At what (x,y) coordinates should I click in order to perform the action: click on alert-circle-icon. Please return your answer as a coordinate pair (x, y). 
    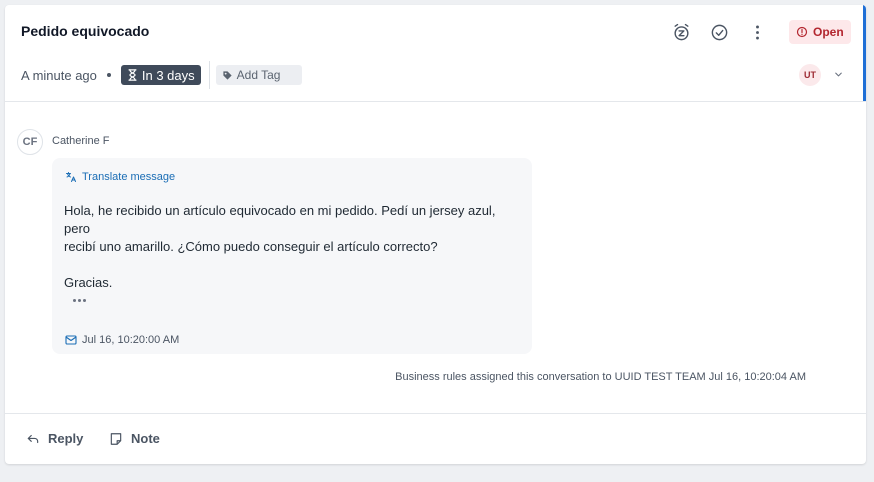
    Looking at the image, I should click on (802, 32).